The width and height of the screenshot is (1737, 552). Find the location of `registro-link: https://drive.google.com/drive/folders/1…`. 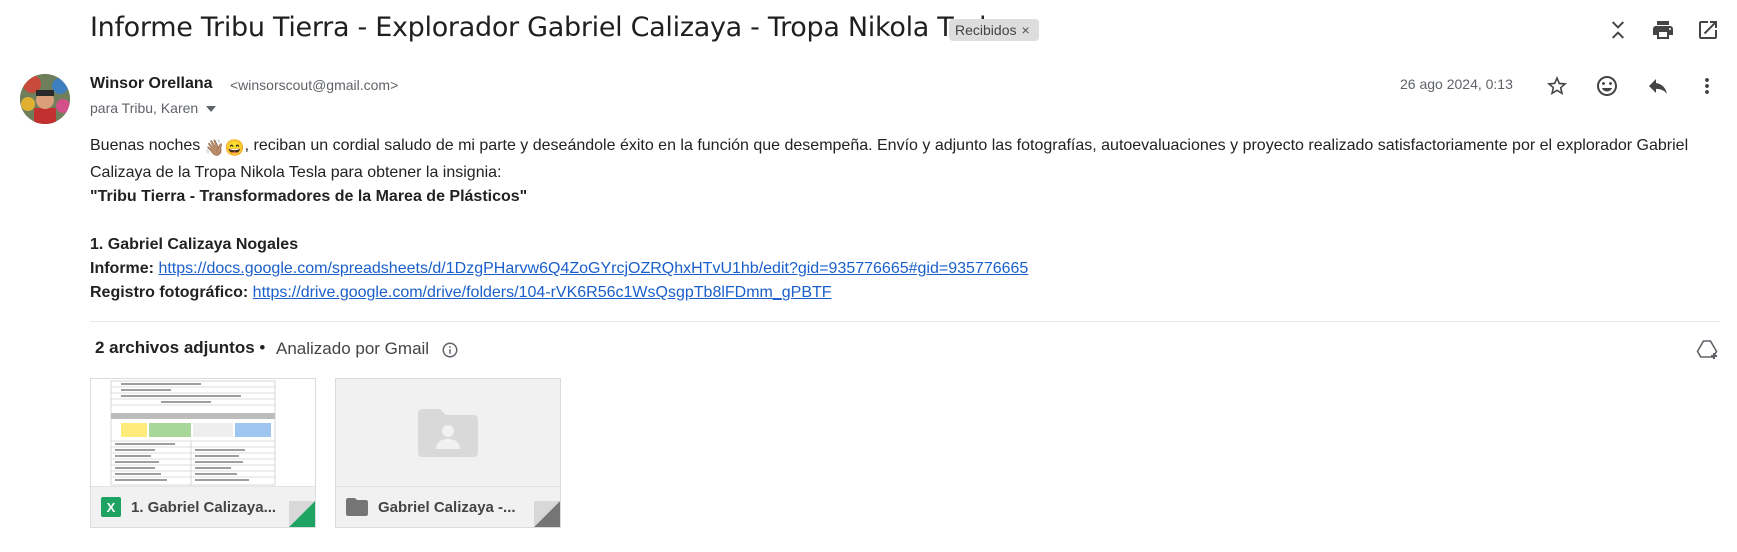

registro-link: https://drive.google.com/drive/folders/1… is located at coordinates (542, 292).